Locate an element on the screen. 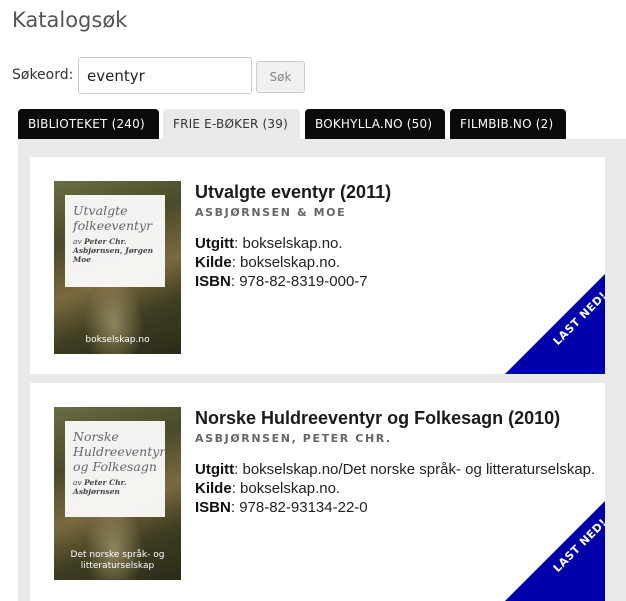 The height and width of the screenshot is (601, 626). cover-title: Utvalgte folkeeventyr is located at coordinates (113, 218).